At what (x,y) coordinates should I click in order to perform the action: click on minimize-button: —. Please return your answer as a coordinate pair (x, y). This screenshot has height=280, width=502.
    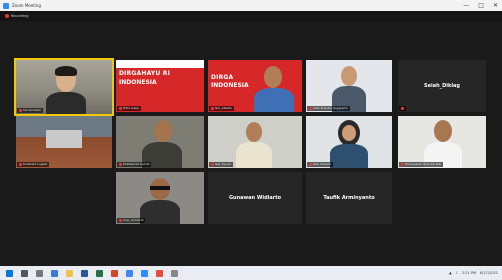
    Looking at the image, I should click on (466, 5).